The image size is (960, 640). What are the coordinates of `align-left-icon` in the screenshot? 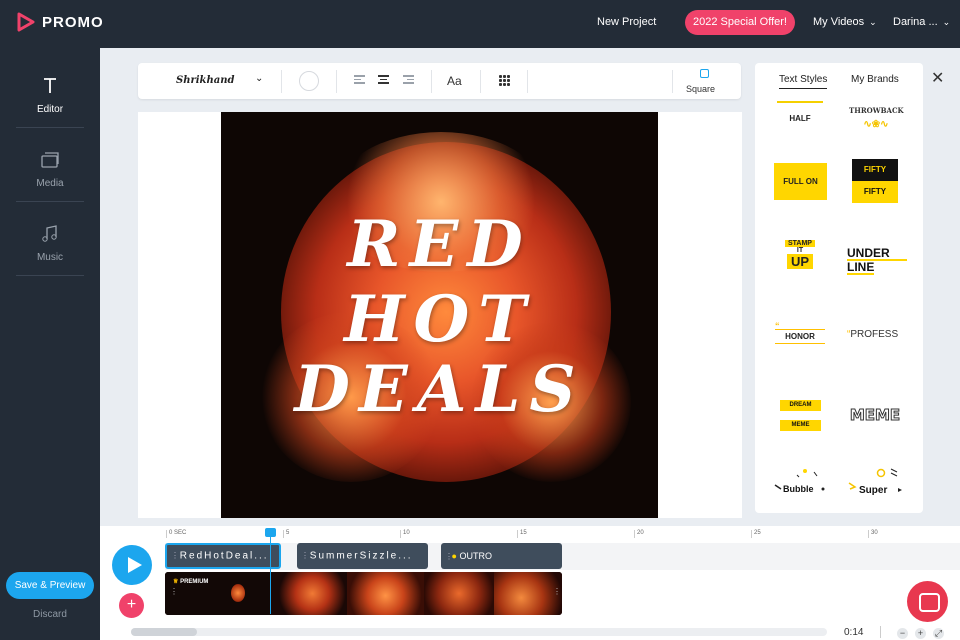 It's located at (359, 80).